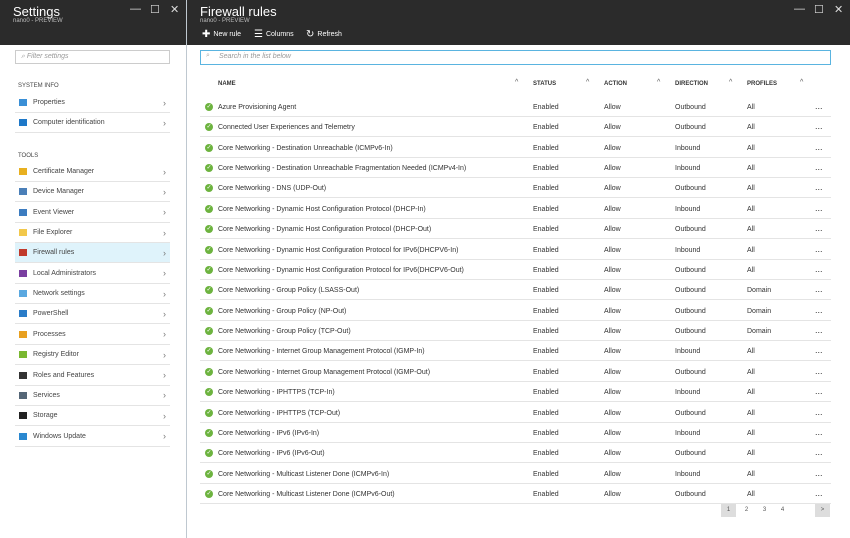  I want to click on new-rule-button: ✚ New rule, so click(221, 34).